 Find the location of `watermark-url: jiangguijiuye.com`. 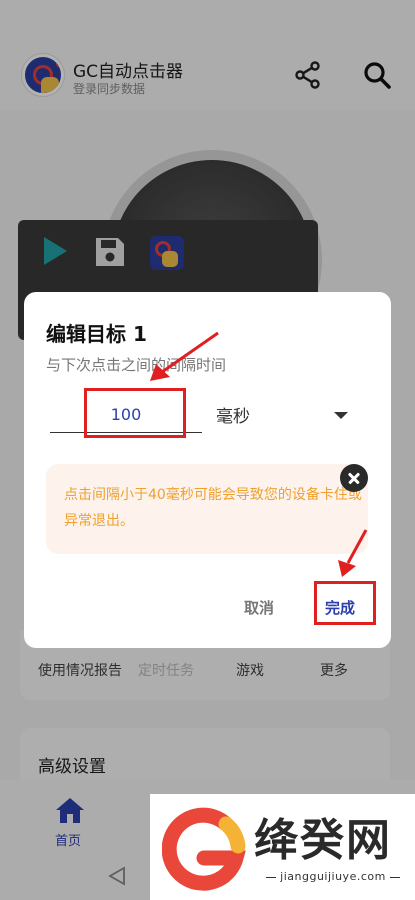

watermark-url: jiangguijiuye.com is located at coordinates (333, 876).